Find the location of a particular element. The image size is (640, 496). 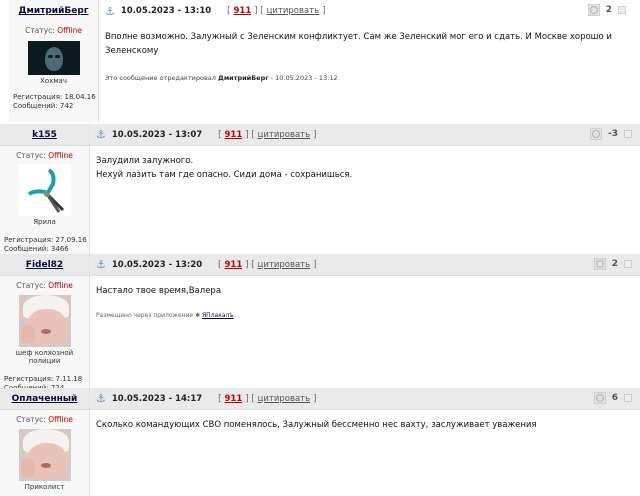

user-header: k155 is located at coordinates (44, 135).